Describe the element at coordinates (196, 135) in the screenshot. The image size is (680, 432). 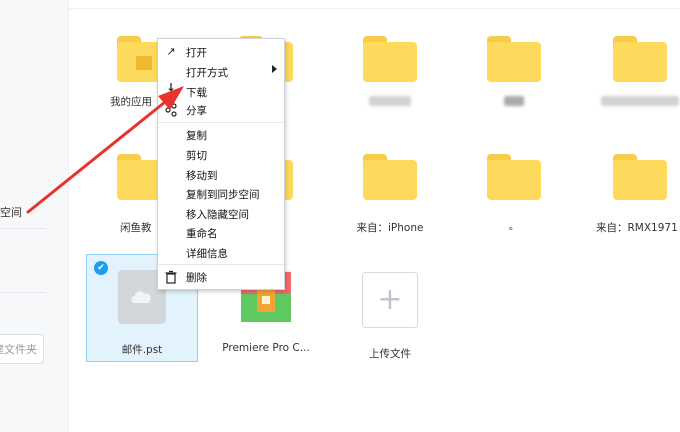
I see `menu-item-copy: 复制` at that location.